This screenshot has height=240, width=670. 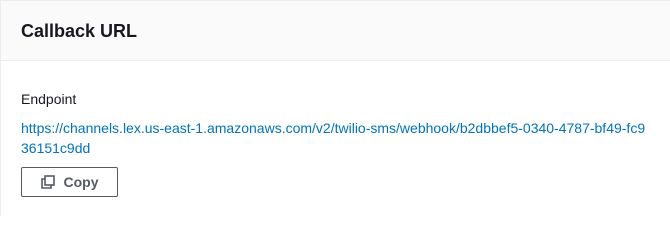 I want to click on panel-title: Callback URL, so click(x=79, y=31).